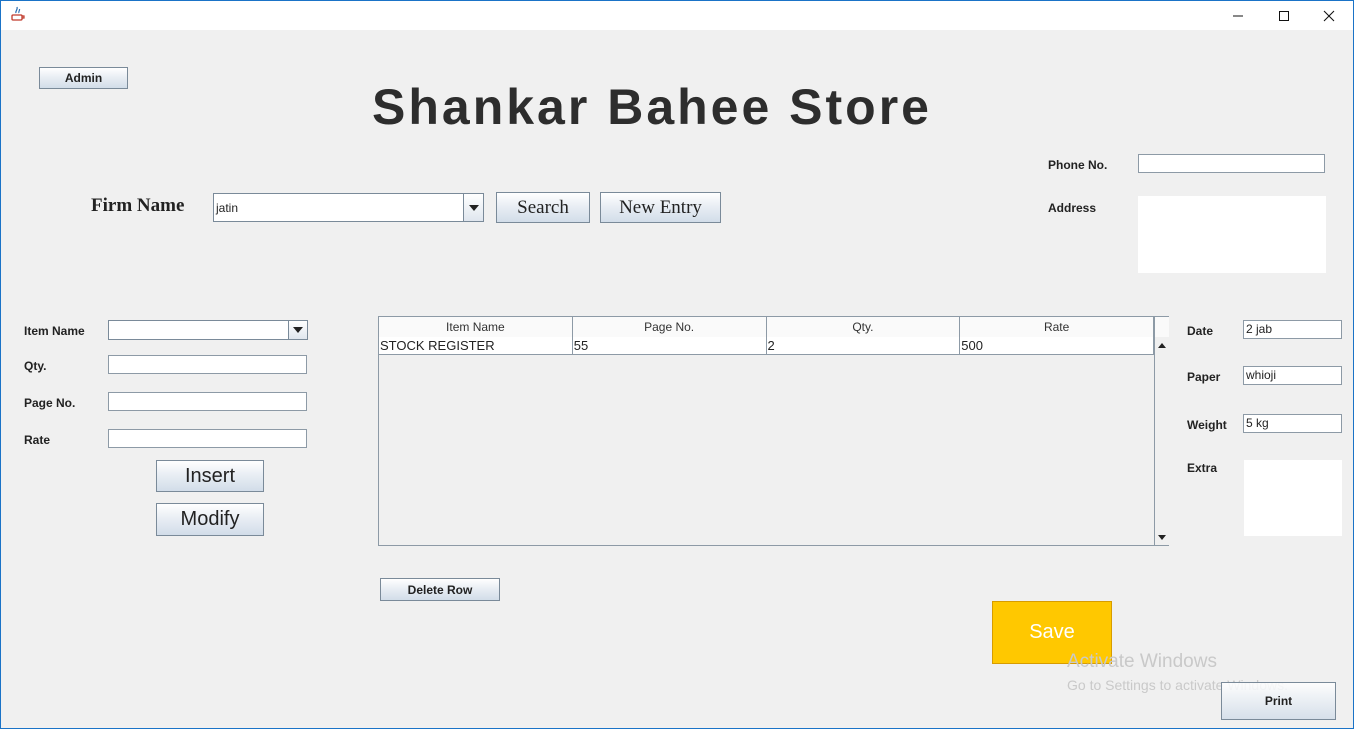 The image size is (1354, 729). Describe the element at coordinates (476, 345) in the screenshot. I see `table-cell: STOCK REGISTER` at that location.